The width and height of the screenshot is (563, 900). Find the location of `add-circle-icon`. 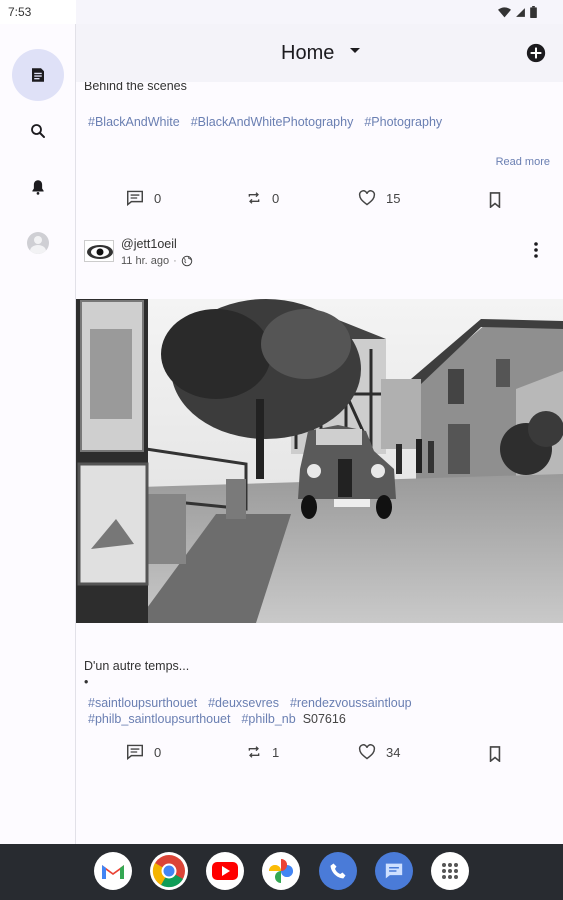

add-circle-icon is located at coordinates (536, 53).